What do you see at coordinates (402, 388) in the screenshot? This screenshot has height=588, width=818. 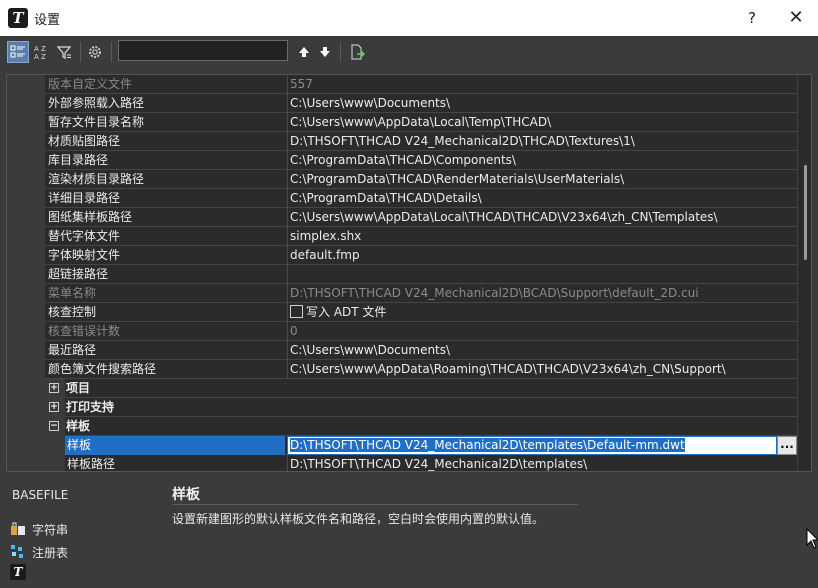 I see `category-row: + 项目` at bounding box center [402, 388].